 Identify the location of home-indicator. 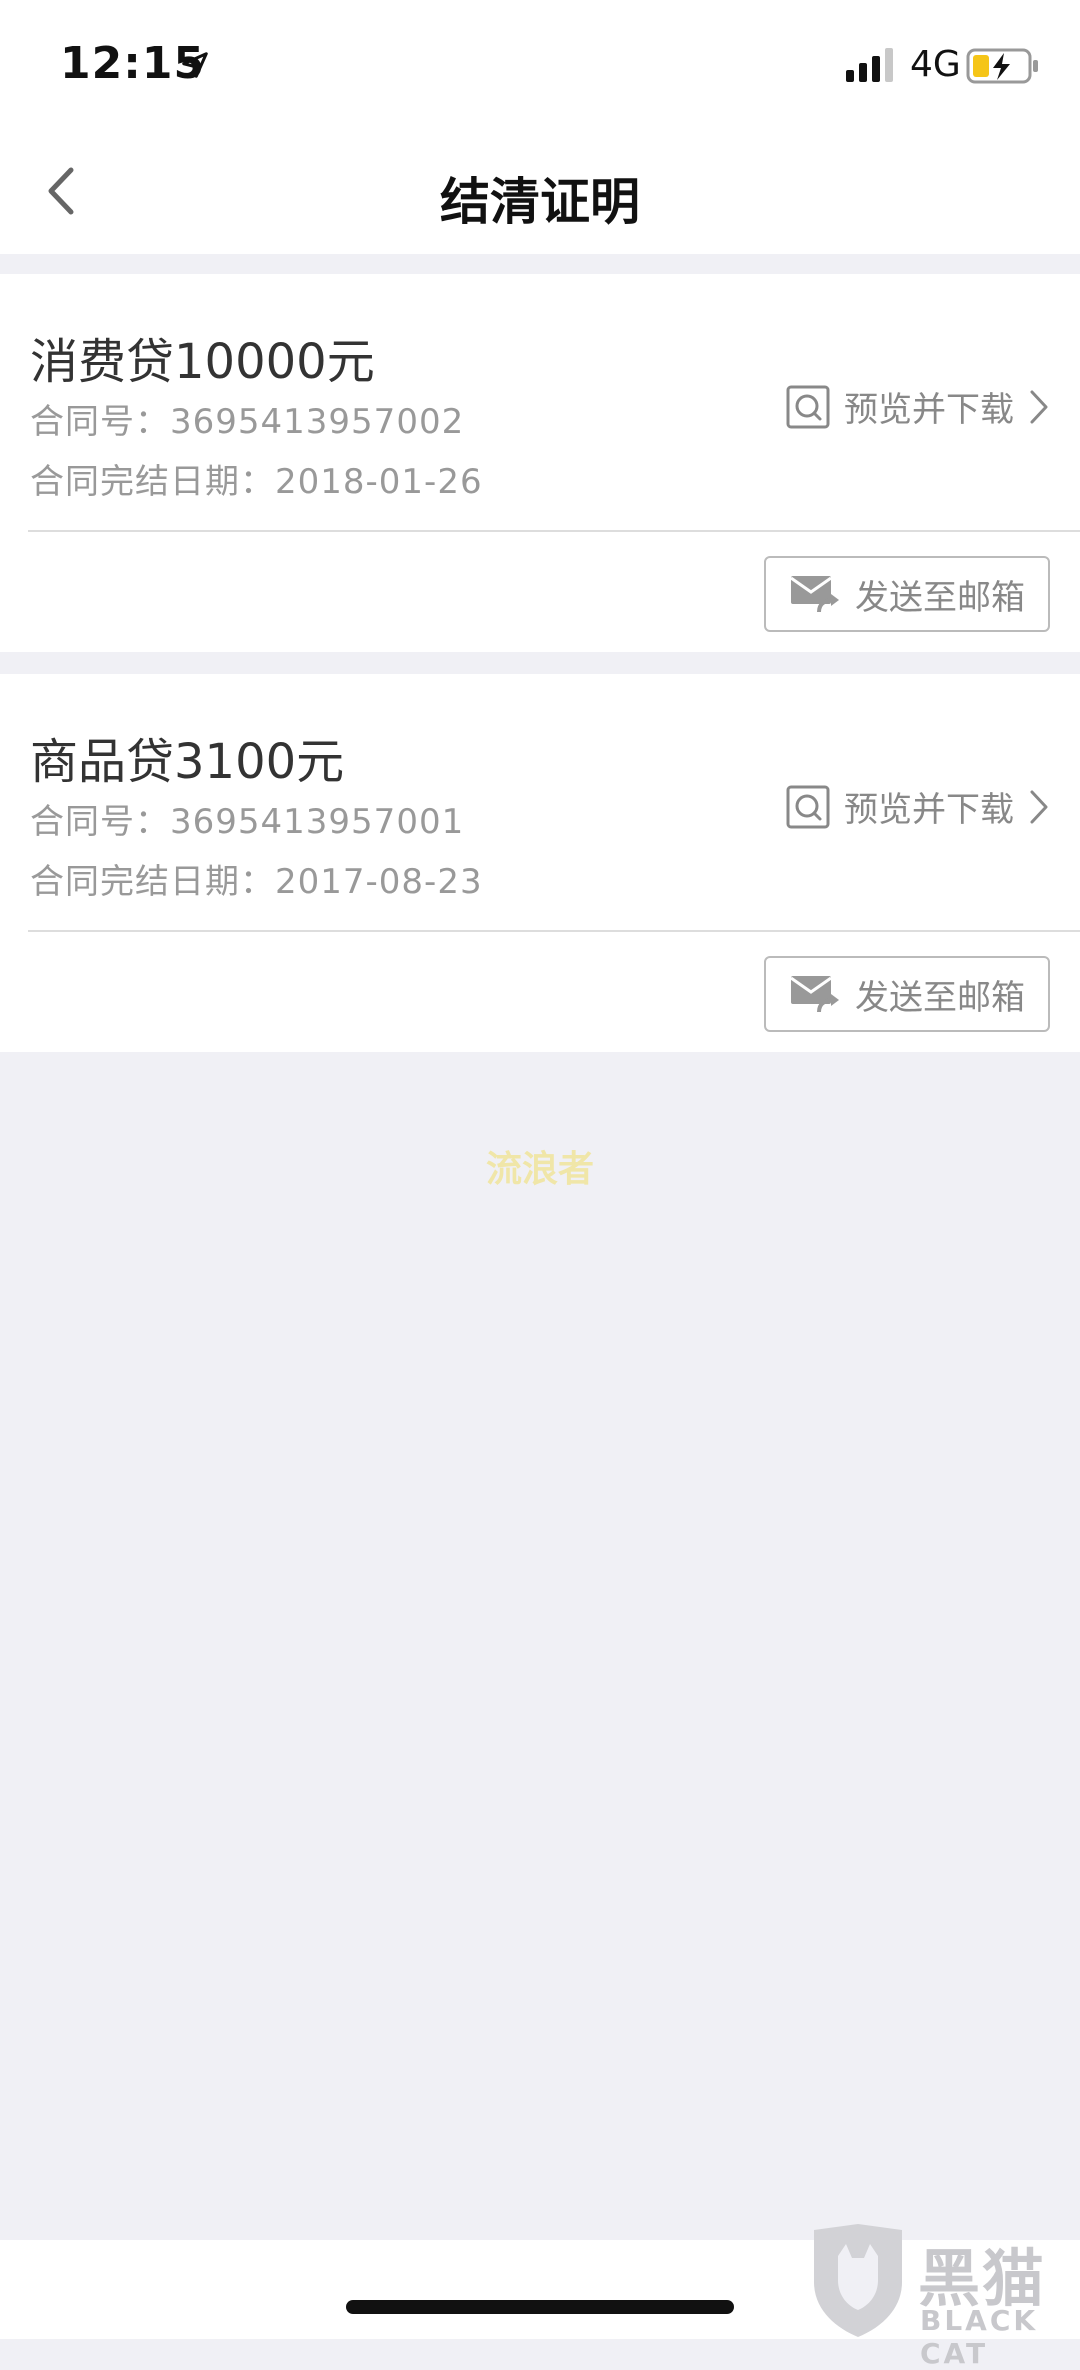
(540, 2307).